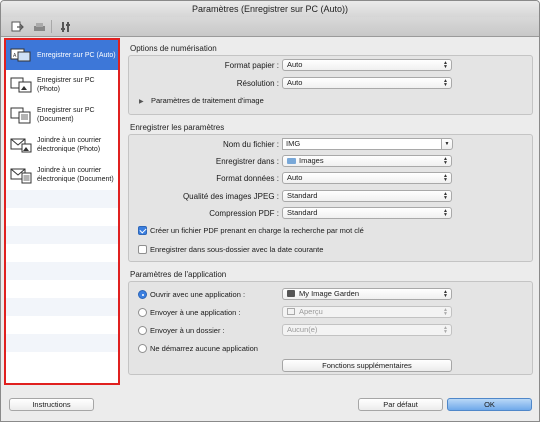 The height and width of the screenshot is (422, 540). I want to click on label-line-2: (Photo), so click(48, 89).